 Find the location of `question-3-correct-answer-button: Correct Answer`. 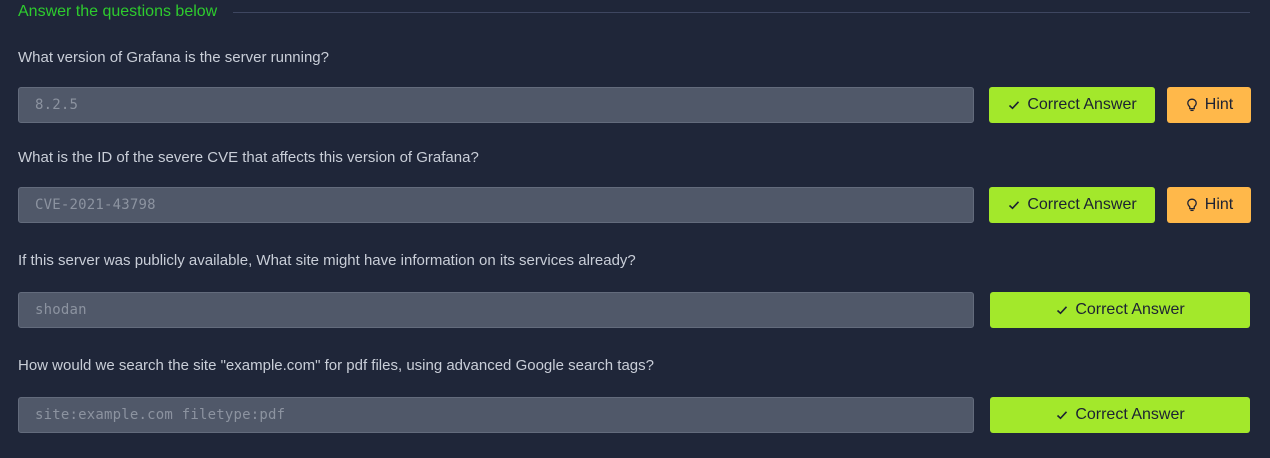

question-3-correct-answer-button: Correct Answer is located at coordinates (1120, 310).